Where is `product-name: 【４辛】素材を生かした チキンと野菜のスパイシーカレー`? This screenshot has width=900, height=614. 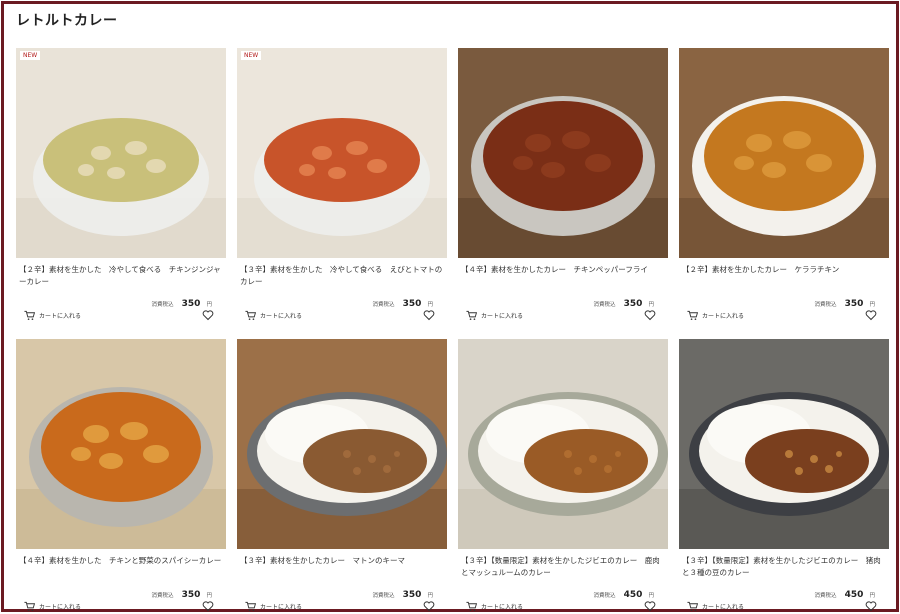 product-name: 【４辛】素材を生かした チキンと野菜のスパイシーカレー is located at coordinates (121, 567).